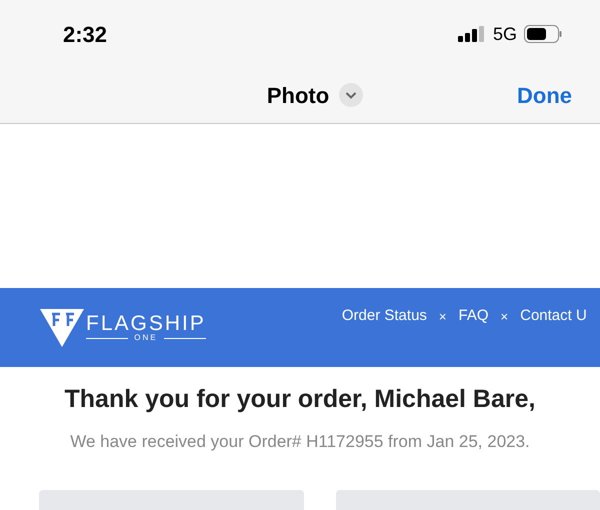 This screenshot has width=600, height=510. I want to click on nav-link: Contact U, so click(553, 316).